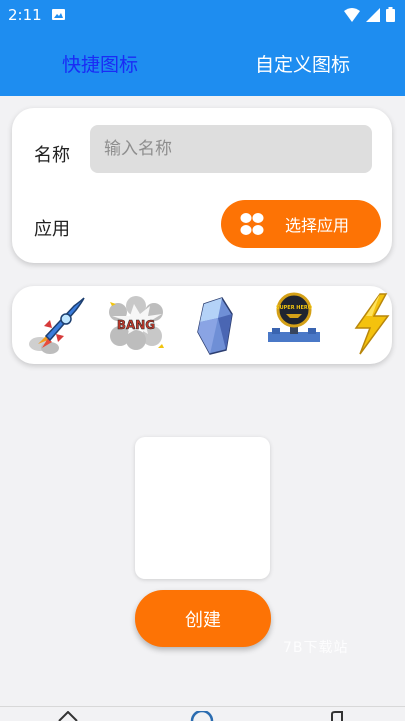 The width and height of the screenshot is (405, 721). Describe the element at coordinates (294, 308) in the screenshot. I see `super-hero-text: SUPER HERO` at that location.